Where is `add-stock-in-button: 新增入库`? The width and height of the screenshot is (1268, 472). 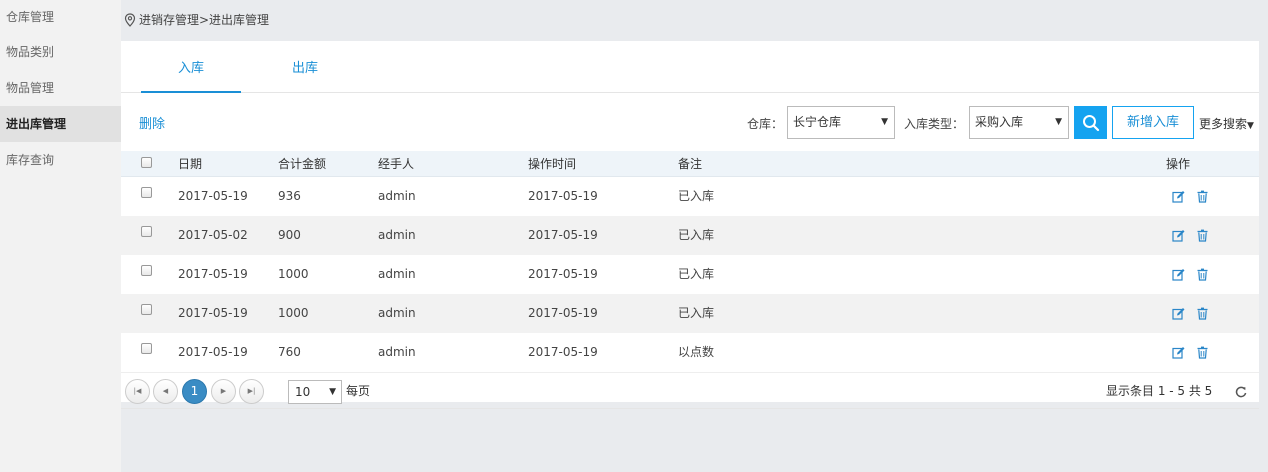
add-stock-in-button: 新增入库 is located at coordinates (1153, 122).